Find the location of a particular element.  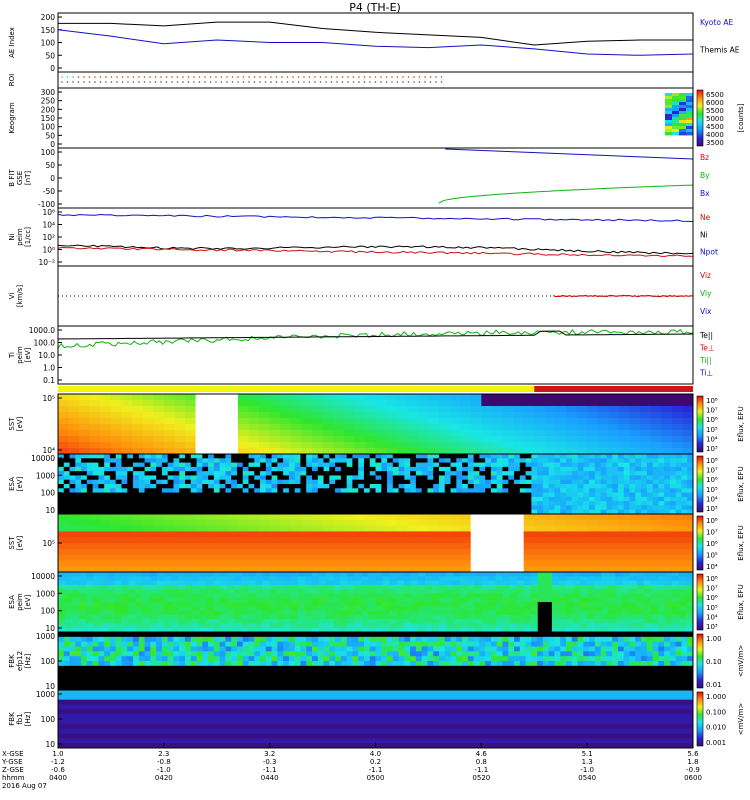

ytick-label: 100 is located at coordinates (48, 152).